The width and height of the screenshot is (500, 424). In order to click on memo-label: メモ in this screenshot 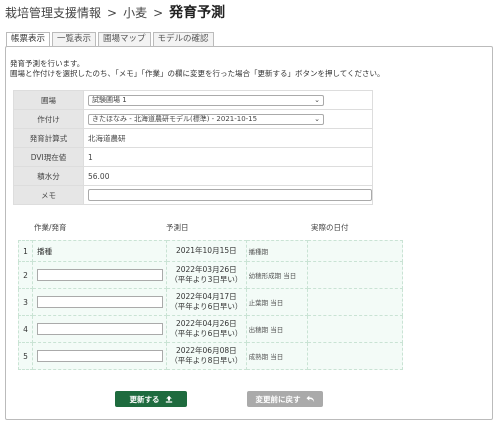, I will do `click(48, 195)`.